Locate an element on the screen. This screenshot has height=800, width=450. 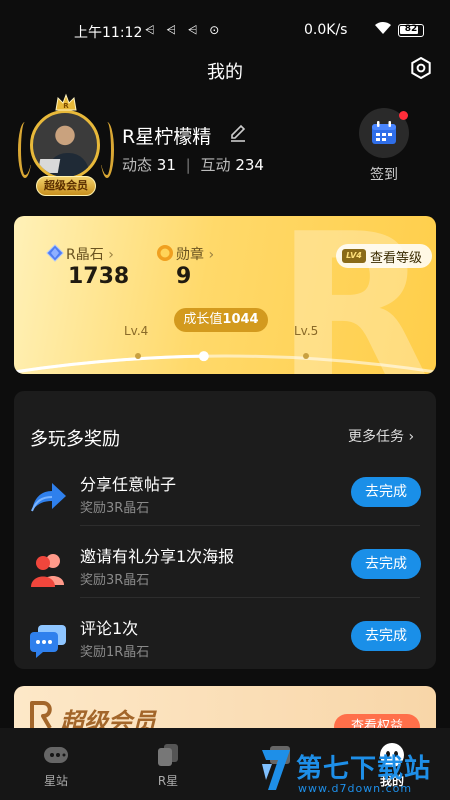
growth-value-pill: 成长值1044 is located at coordinates (221, 320).